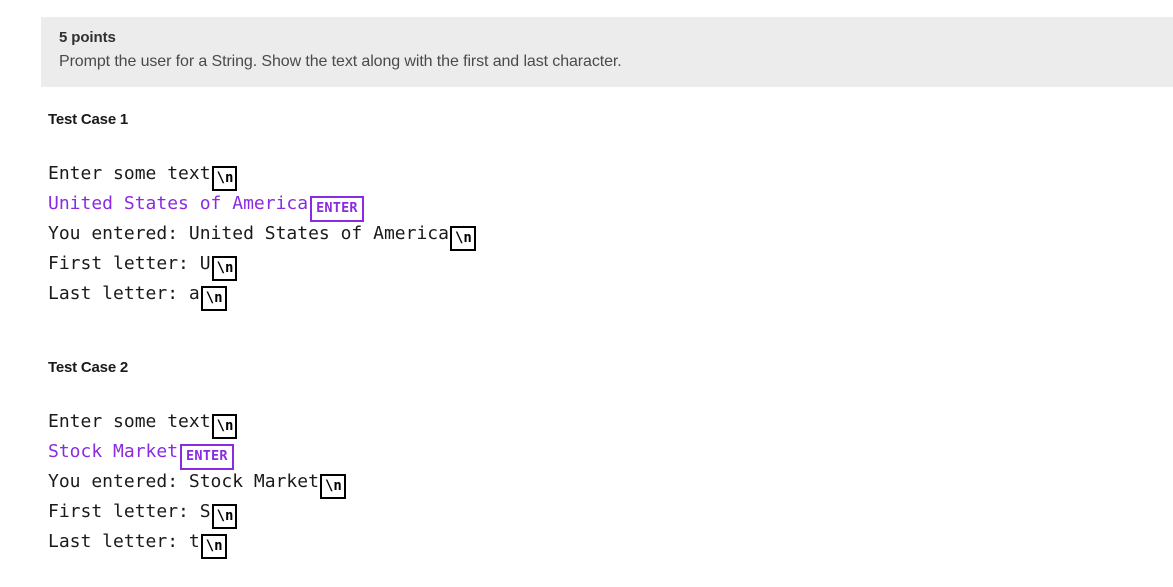 This screenshot has width=1173, height=587. What do you see at coordinates (178, 203) in the screenshot?
I see `console-line-text: United States of America` at bounding box center [178, 203].